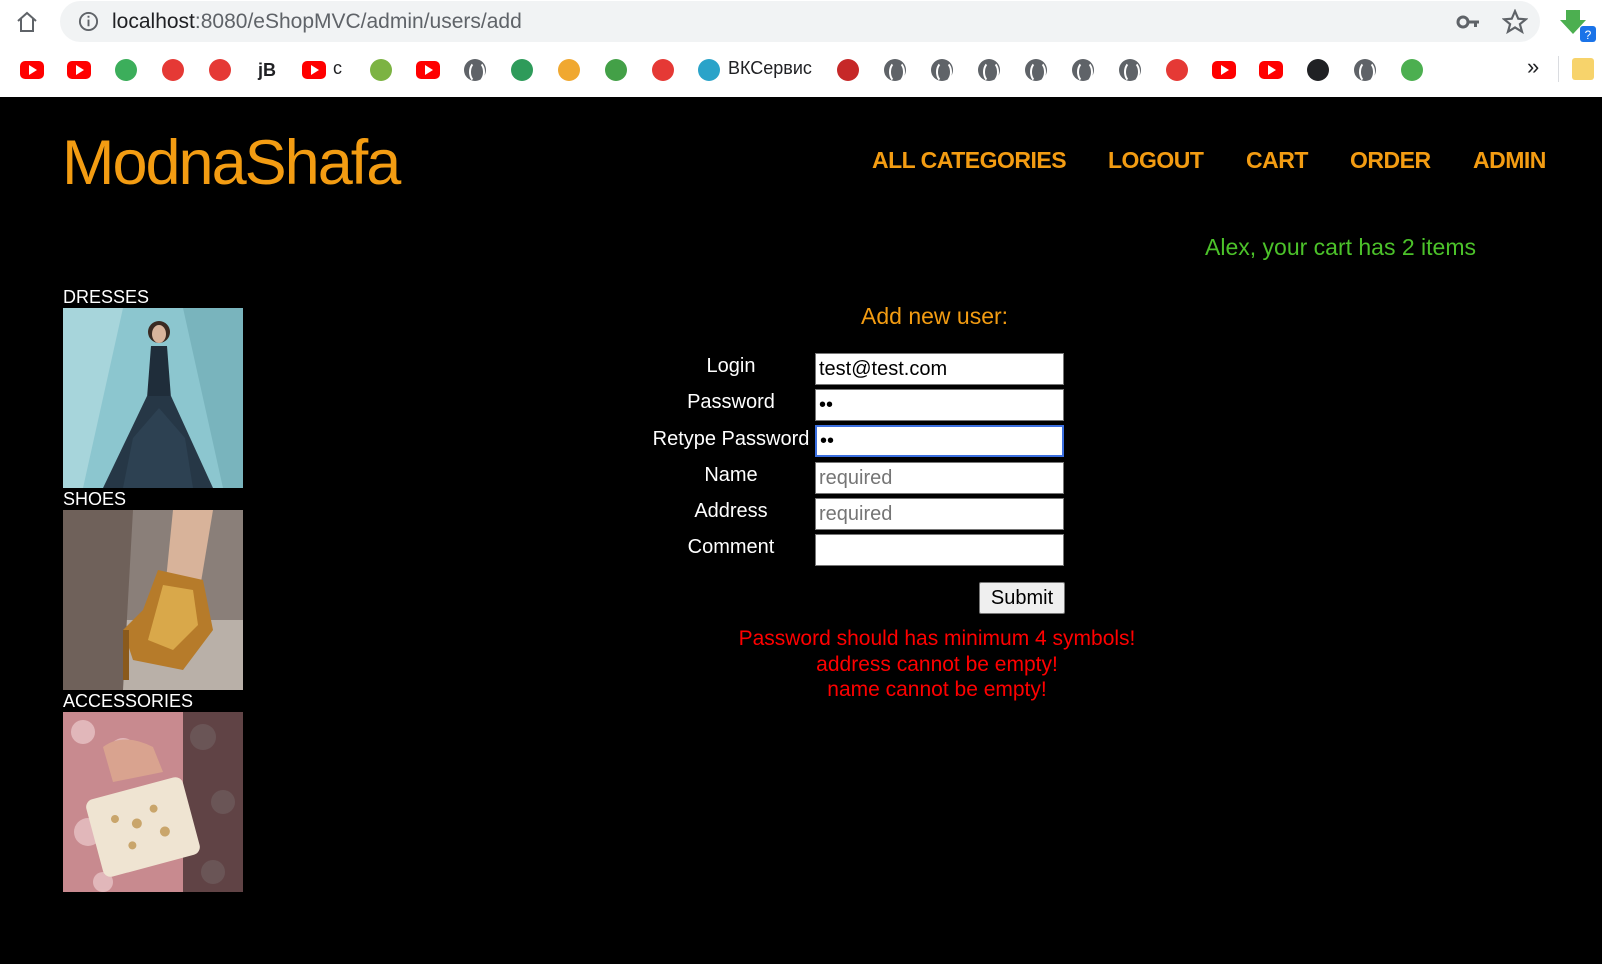  What do you see at coordinates (1509, 160) in the screenshot?
I see `nav-admin: ADMIN` at bounding box center [1509, 160].